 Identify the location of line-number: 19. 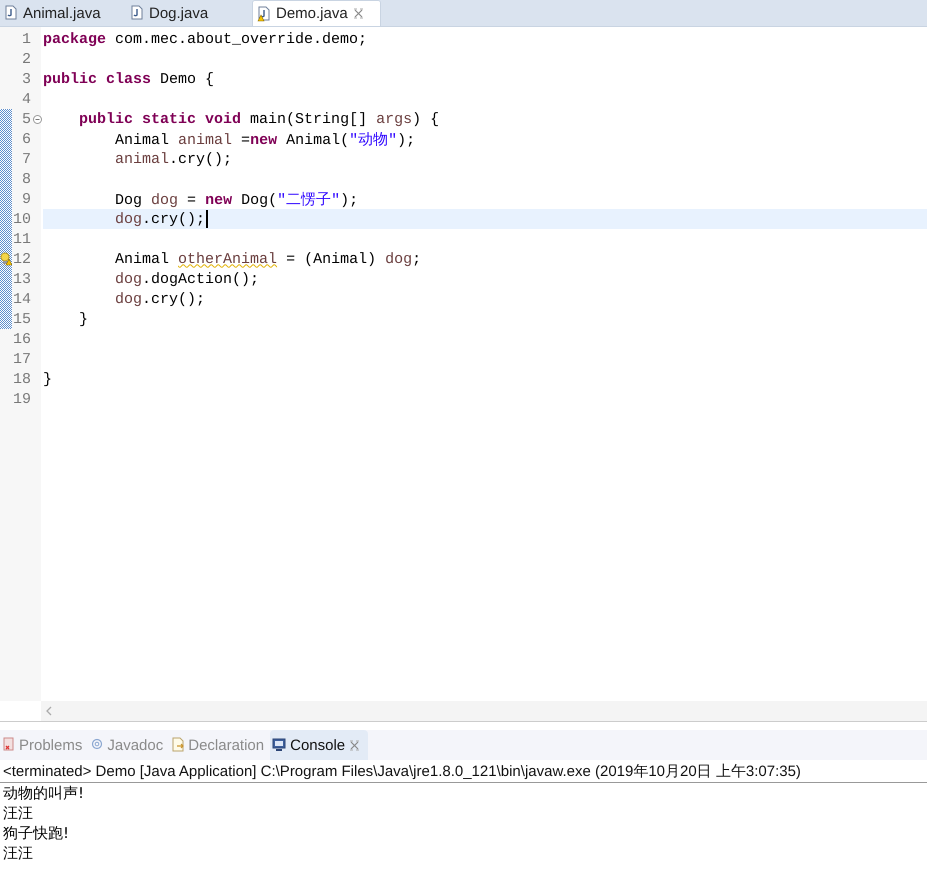
(21, 399).